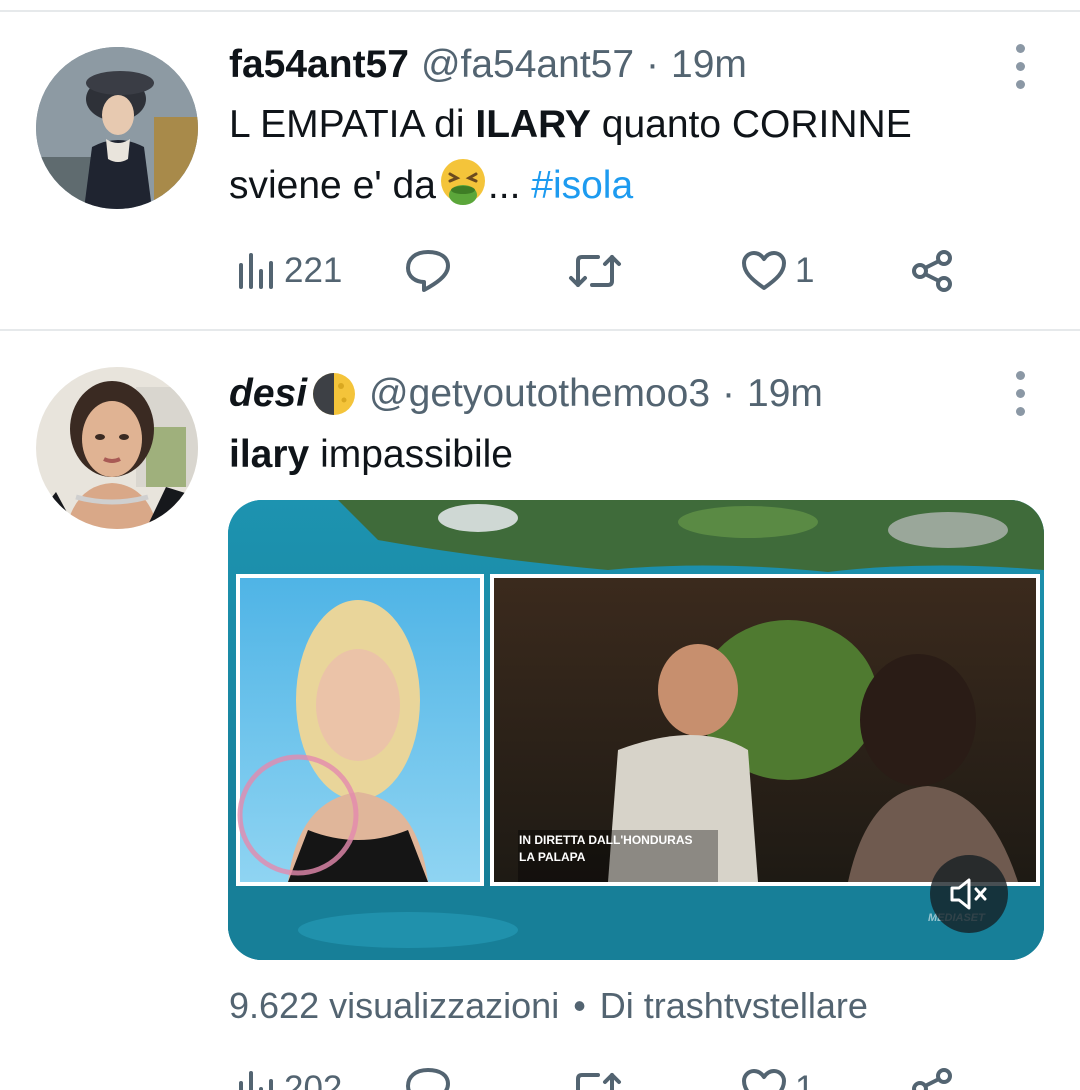  What do you see at coordinates (319, 65) in the screenshot?
I see `display-name: fa54ant57` at bounding box center [319, 65].